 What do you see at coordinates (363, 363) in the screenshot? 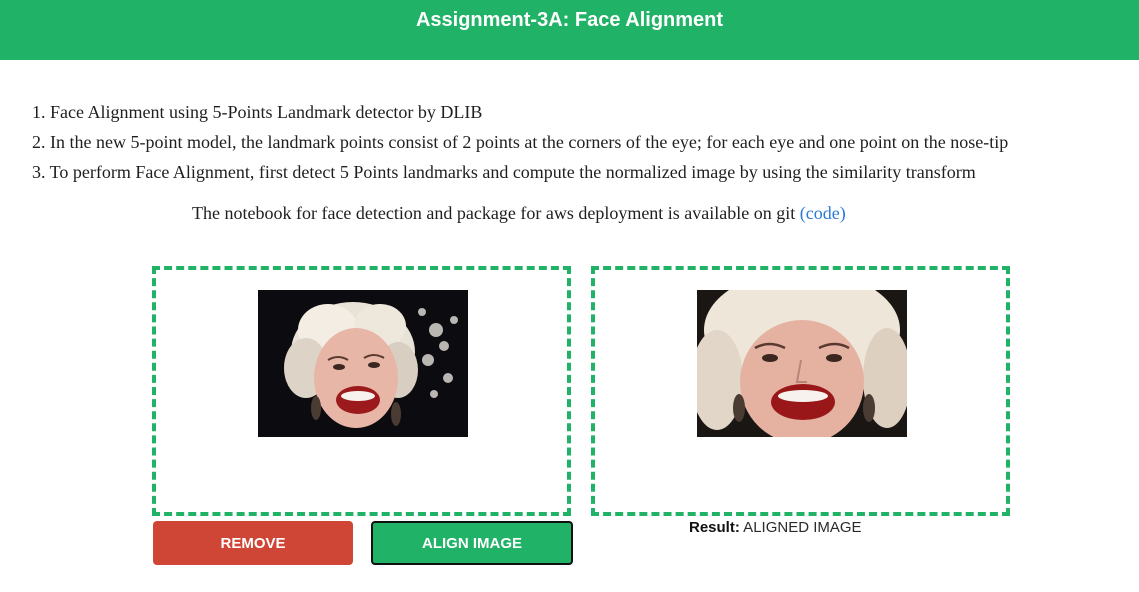
I see `input-face-image` at bounding box center [363, 363].